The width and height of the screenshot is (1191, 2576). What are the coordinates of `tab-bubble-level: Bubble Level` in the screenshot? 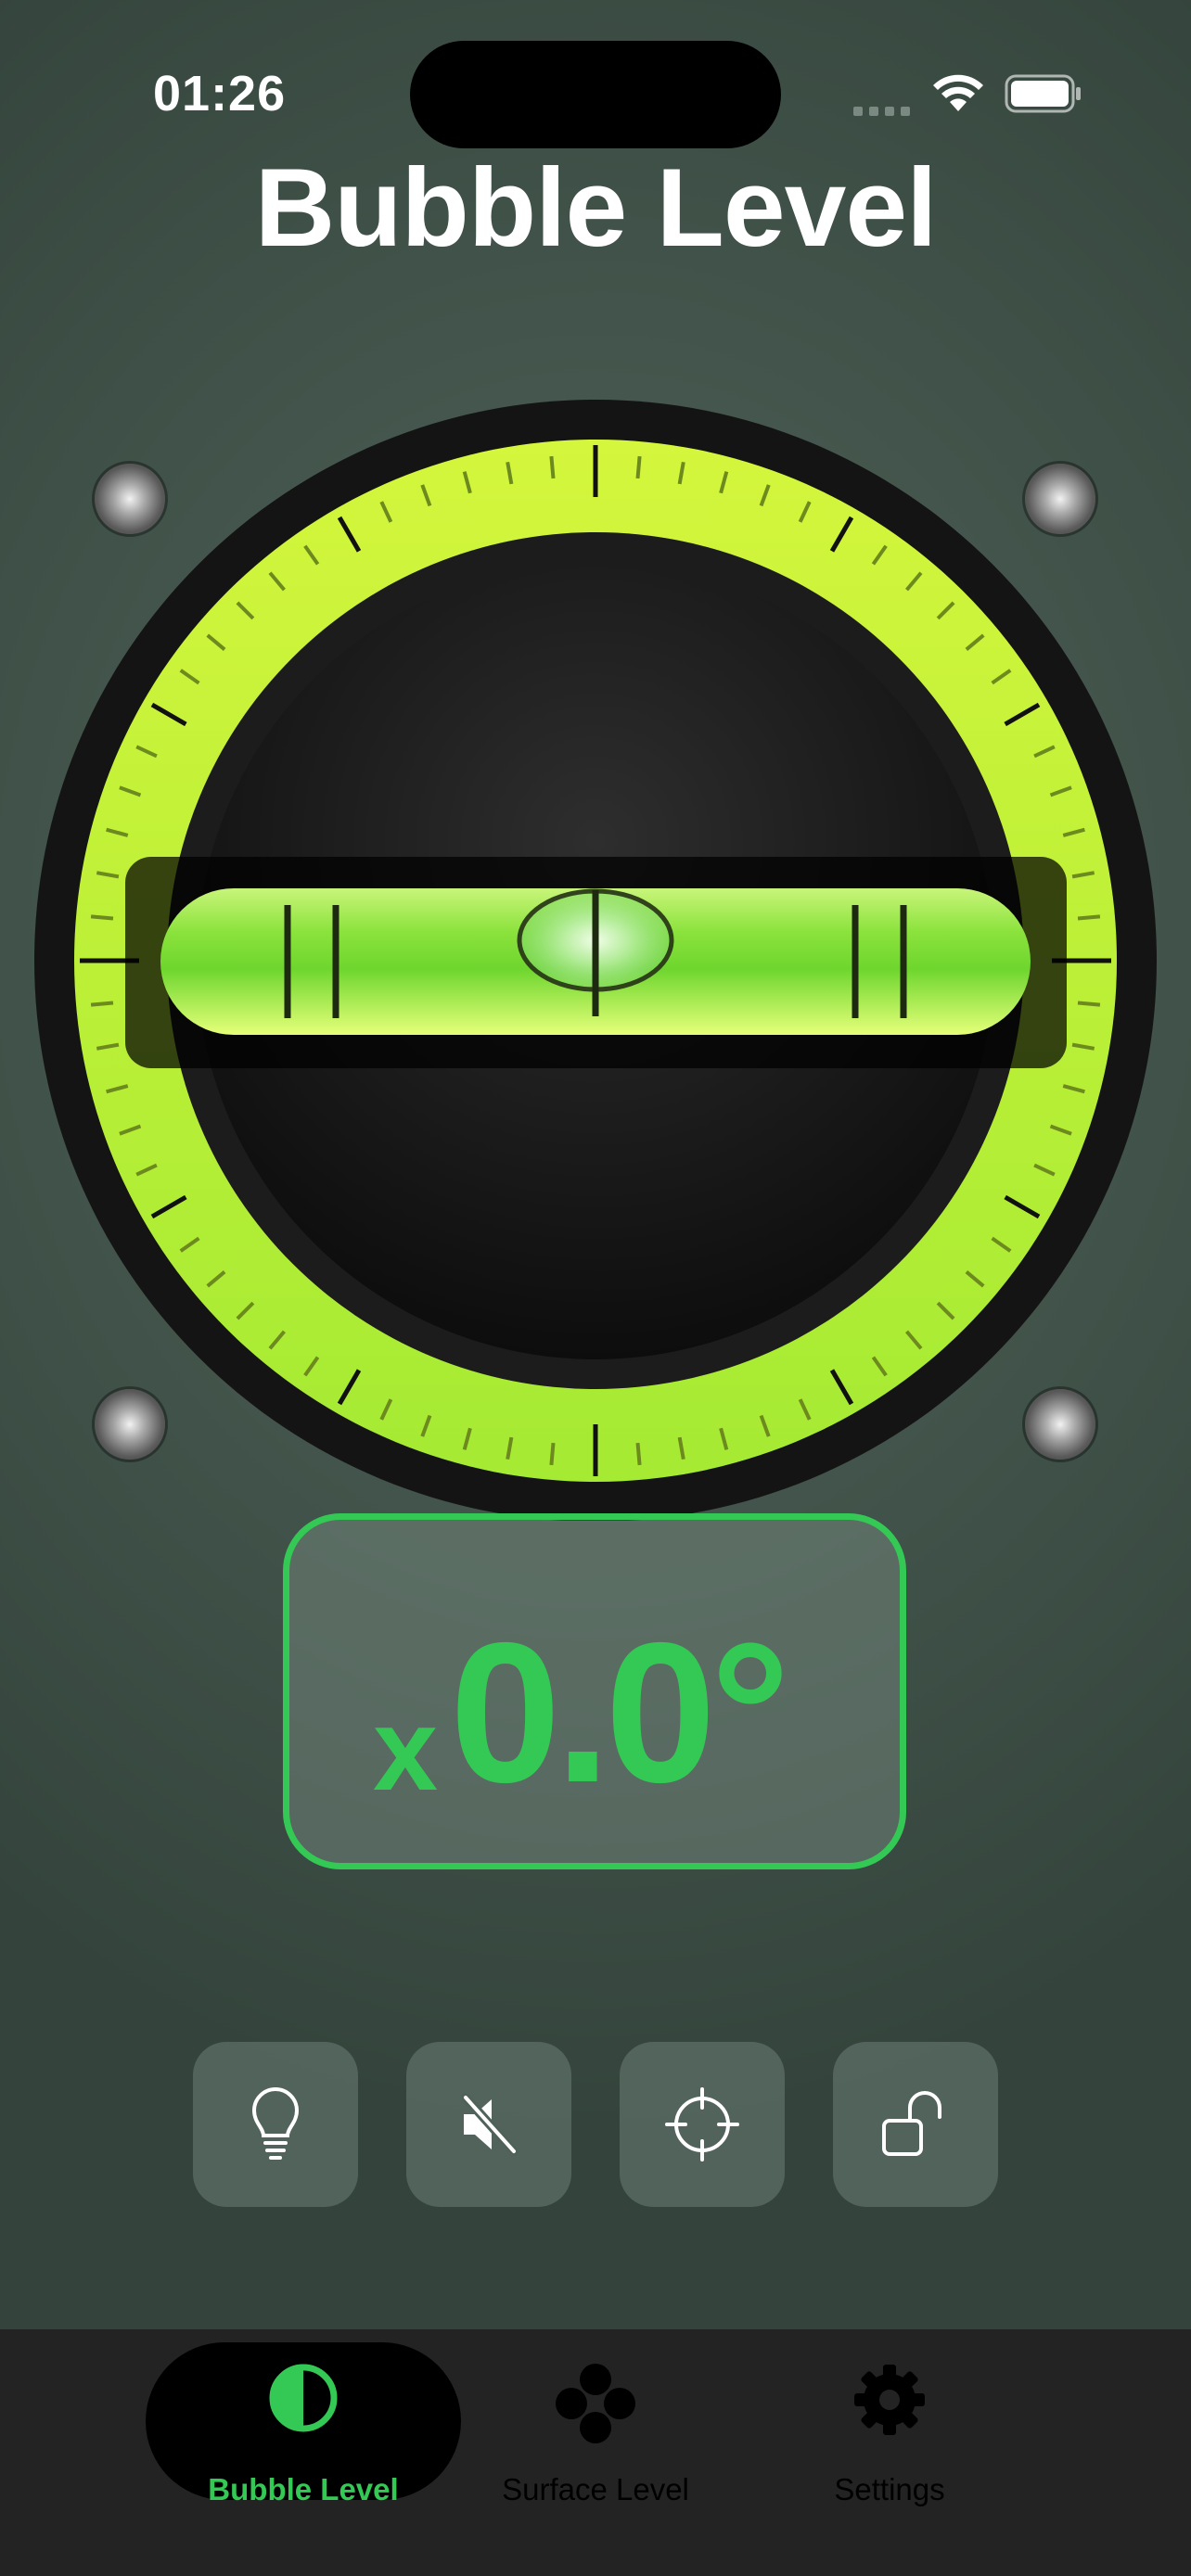 It's located at (303, 2424).